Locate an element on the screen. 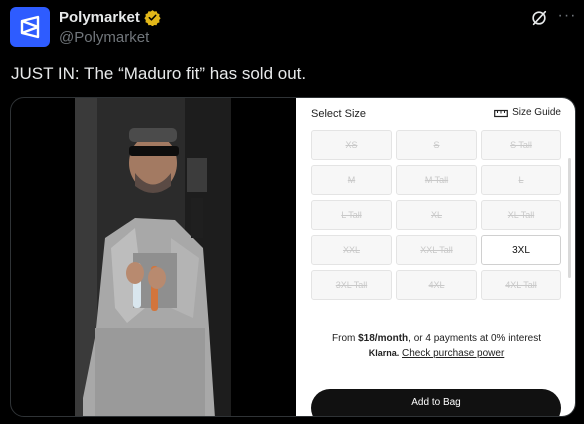  size-option-m: M is located at coordinates (351, 180).